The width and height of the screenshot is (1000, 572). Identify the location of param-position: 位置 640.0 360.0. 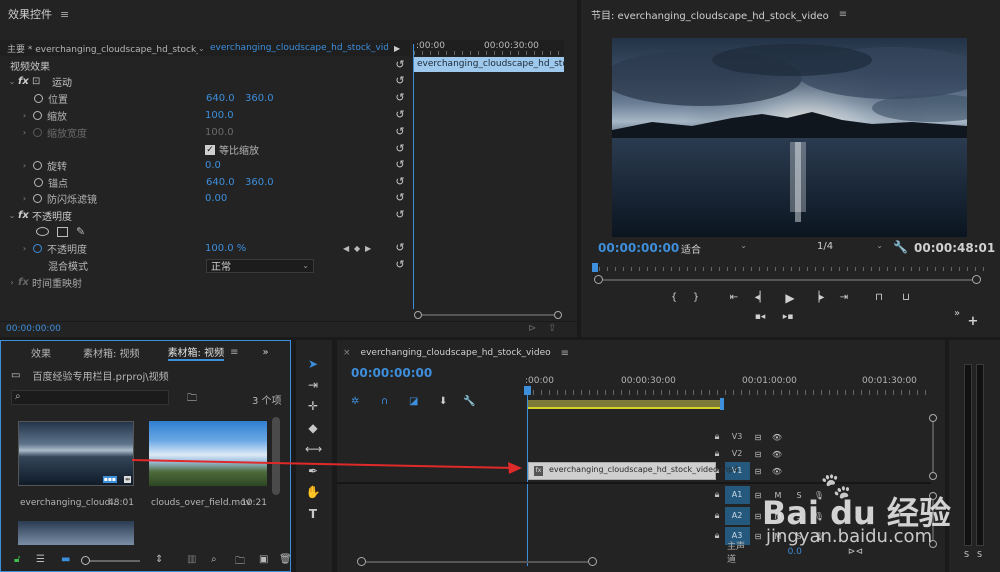
(205, 98).